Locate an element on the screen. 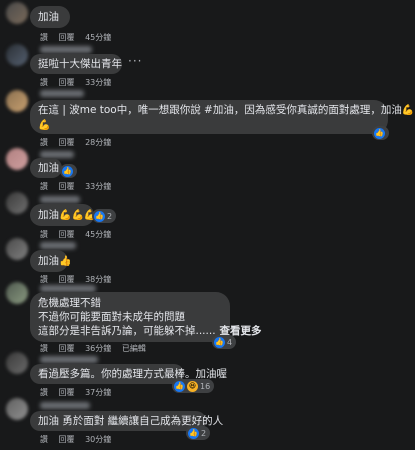  comment-bubble: 加油 勇於面對 繼續讓自己成為更好的人 is located at coordinates (126, 421).